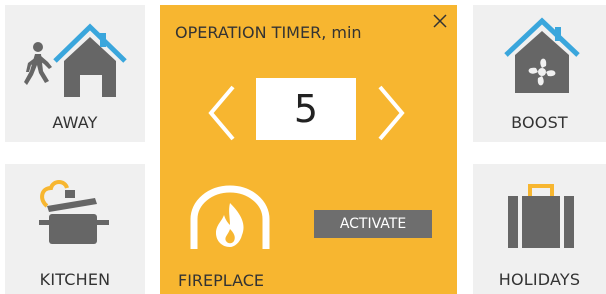 This screenshot has width=606, height=294. What do you see at coordinates (74, 212) in the screenshot?
I see `cooking-pot-icon` at bounding box center [74, 212].